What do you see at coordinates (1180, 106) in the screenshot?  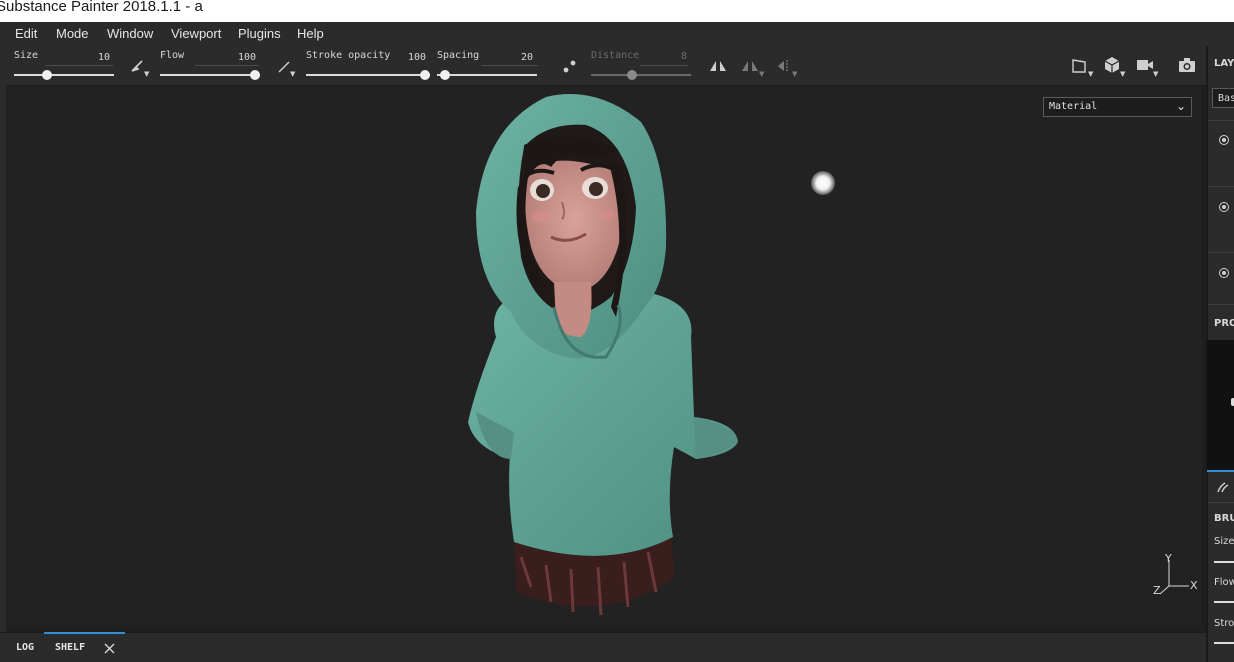 I see `chevron-down-icon: ⌄` at bounding box center [1180, 106].